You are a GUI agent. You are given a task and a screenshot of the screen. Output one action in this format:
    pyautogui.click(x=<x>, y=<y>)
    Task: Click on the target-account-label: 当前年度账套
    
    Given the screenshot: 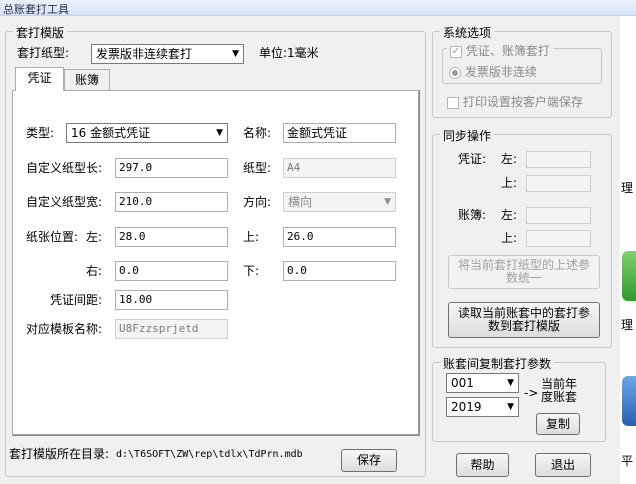 What is the action you would take?
    pyautogui.click(x=559, y=390)
    